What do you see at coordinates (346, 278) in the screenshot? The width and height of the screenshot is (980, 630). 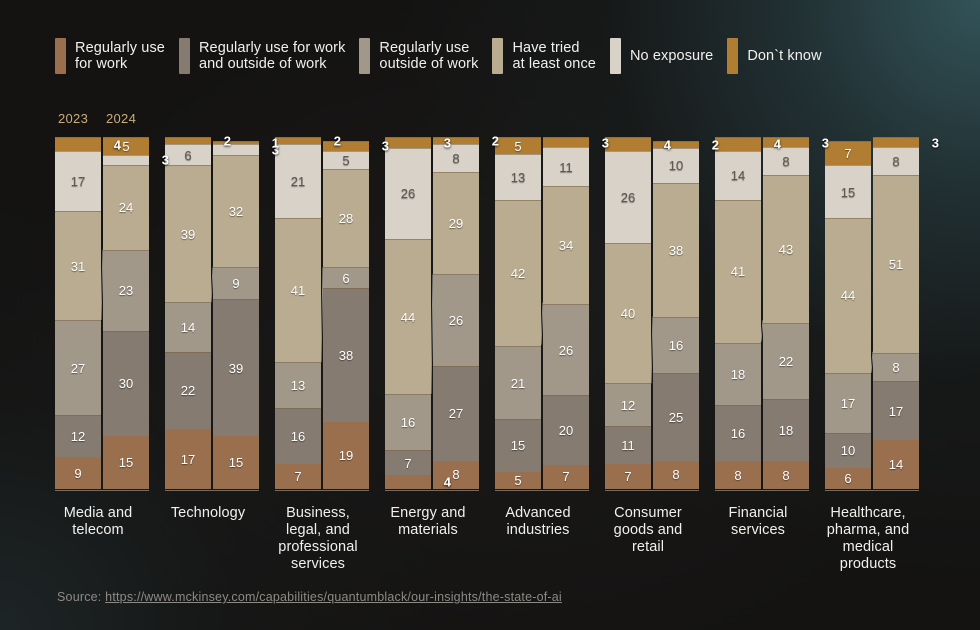 I see `bar-segment-outside: 6` at bounding box center [346, 278].